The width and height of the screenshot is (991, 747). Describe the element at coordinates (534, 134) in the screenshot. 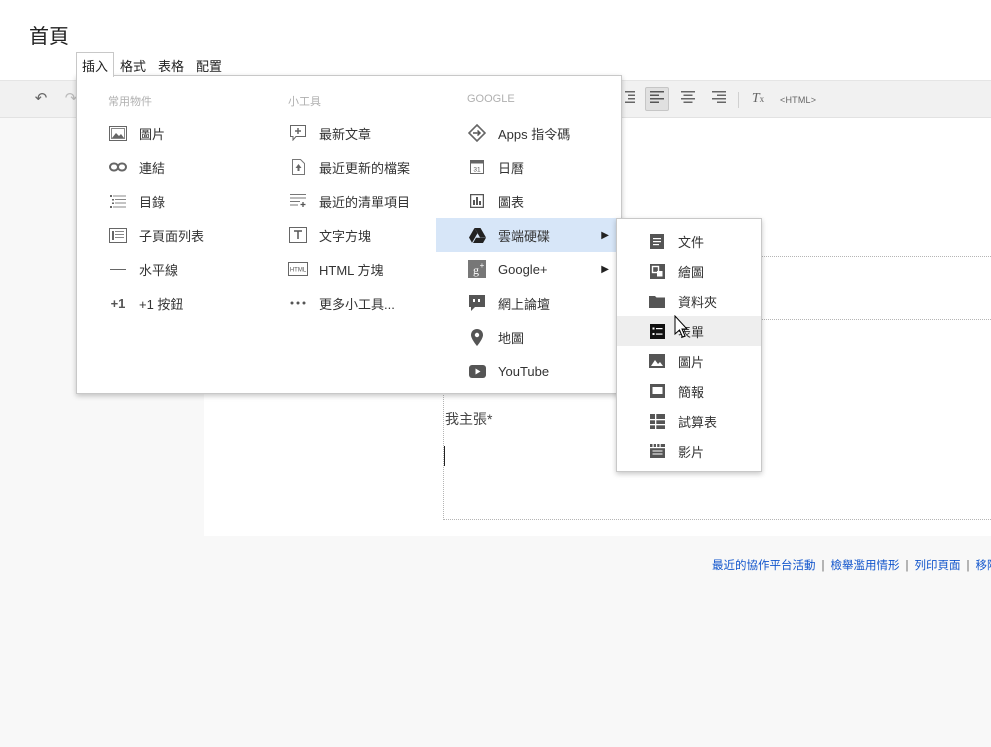

I see `menu-item-label: Apps 指令碼` at that location.